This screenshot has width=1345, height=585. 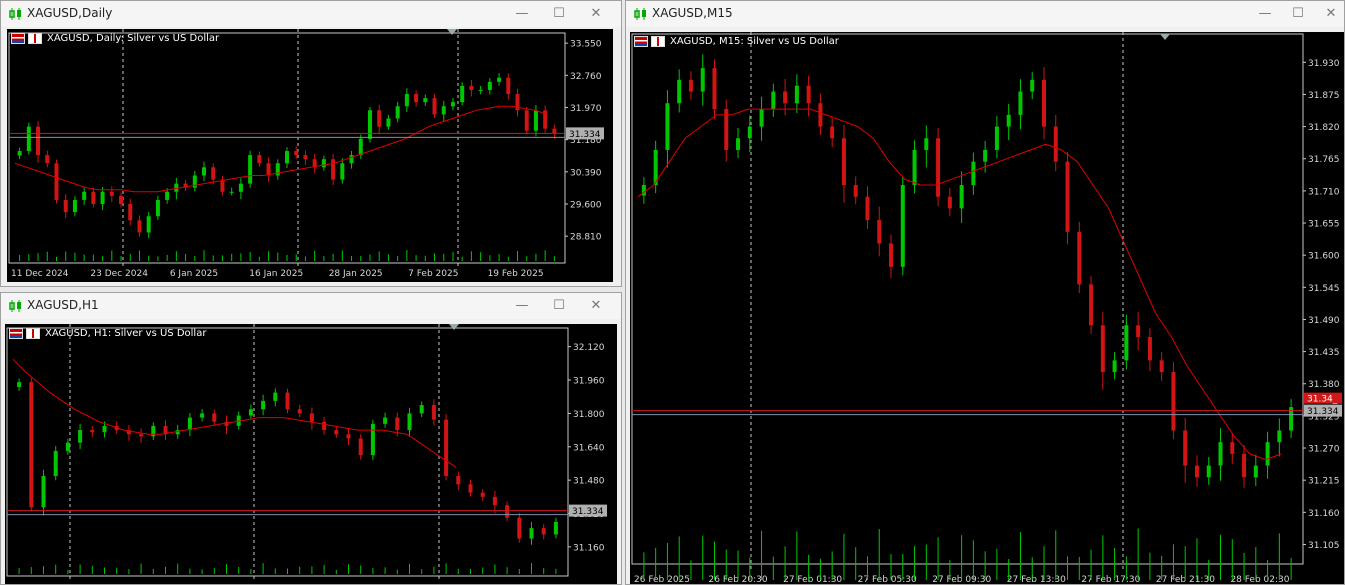 What do you see at coordinates (133, 38) in the screenshot?
I see `chart-label: XAGUSD, Daily: Silver vs US Dollar` at bounding box center [133, 38].